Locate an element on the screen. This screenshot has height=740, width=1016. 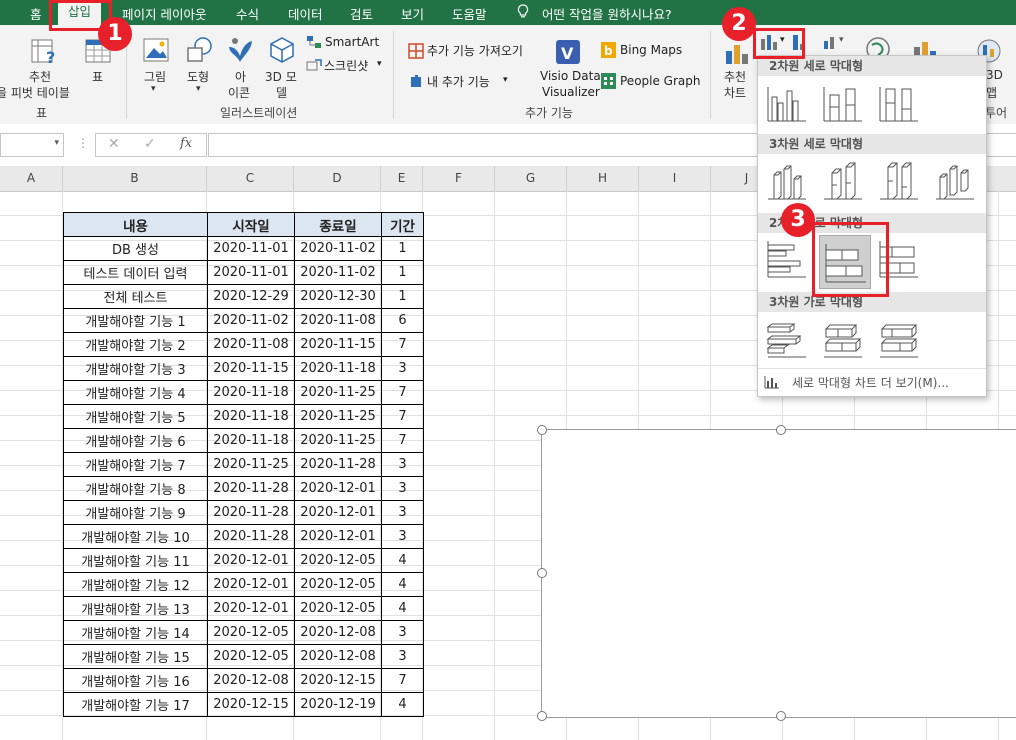
cell-end-date: 2020-12-05 is located at coordinates (338, 560).